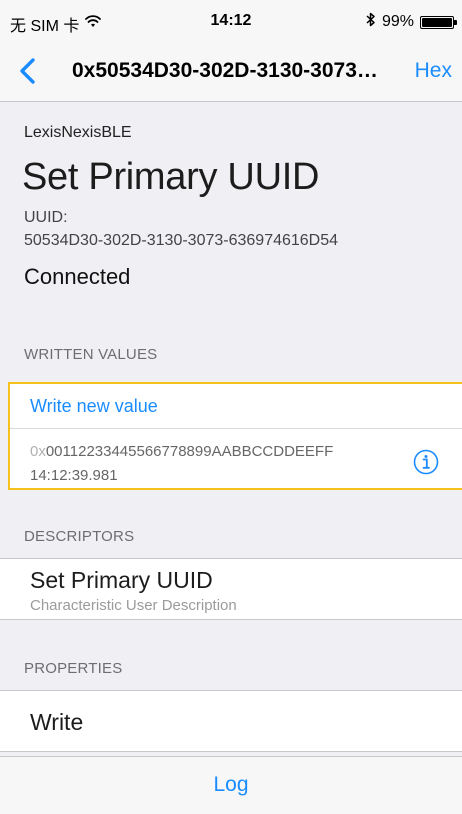 This screenshot has width=462, height=814. Describe the element at coordinates (171, 177) in the screenshot. I see `characteristic-title: Set Primary UUID` at that location.